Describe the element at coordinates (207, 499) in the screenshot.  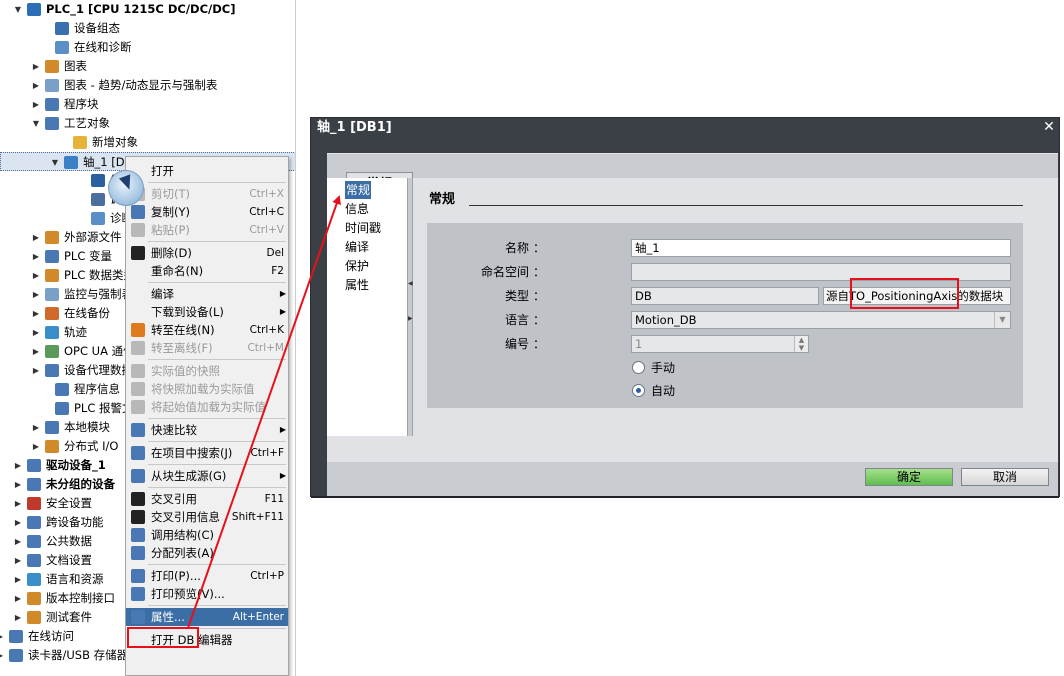
I see `menu-item: 交叉引用 F11` at that location.